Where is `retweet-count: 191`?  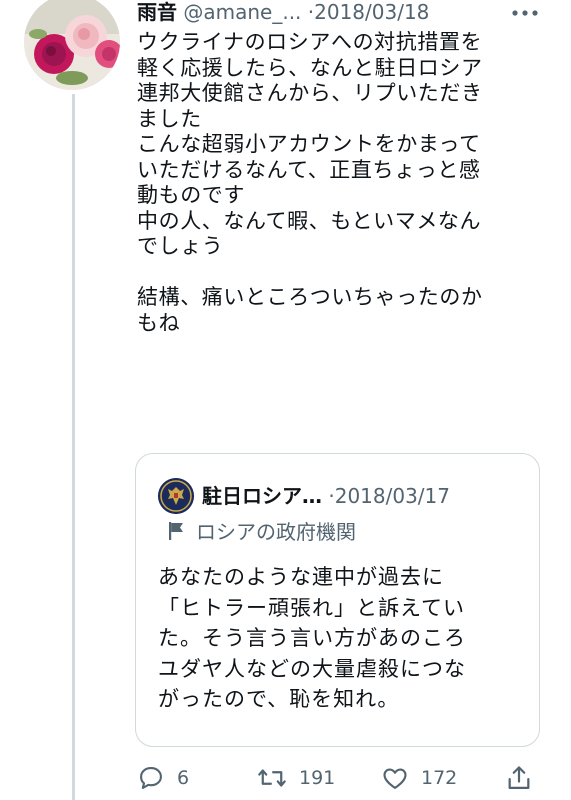
retweet-count: 191 is located at coordinates (317, 778).